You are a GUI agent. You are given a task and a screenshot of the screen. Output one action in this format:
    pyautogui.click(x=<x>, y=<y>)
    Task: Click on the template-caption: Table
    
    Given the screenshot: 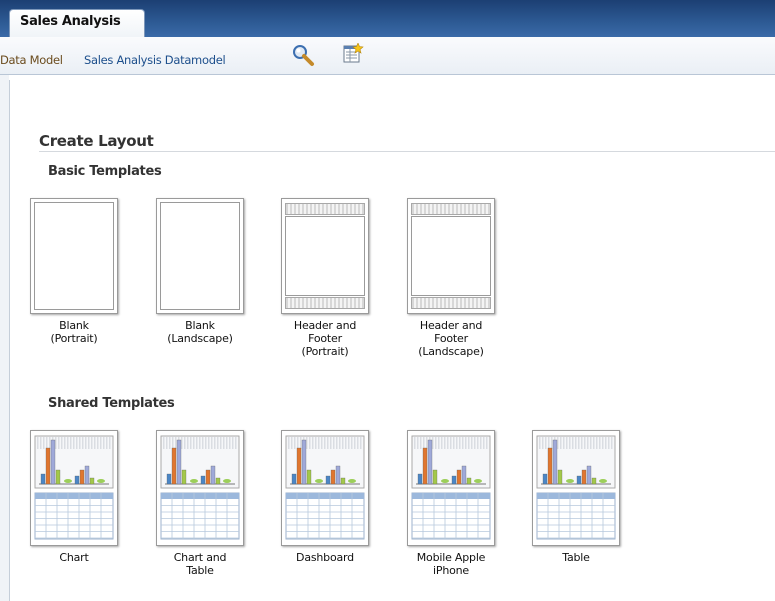 What is the action you would take?
    pyautogui.click(x=576, y=557)
    